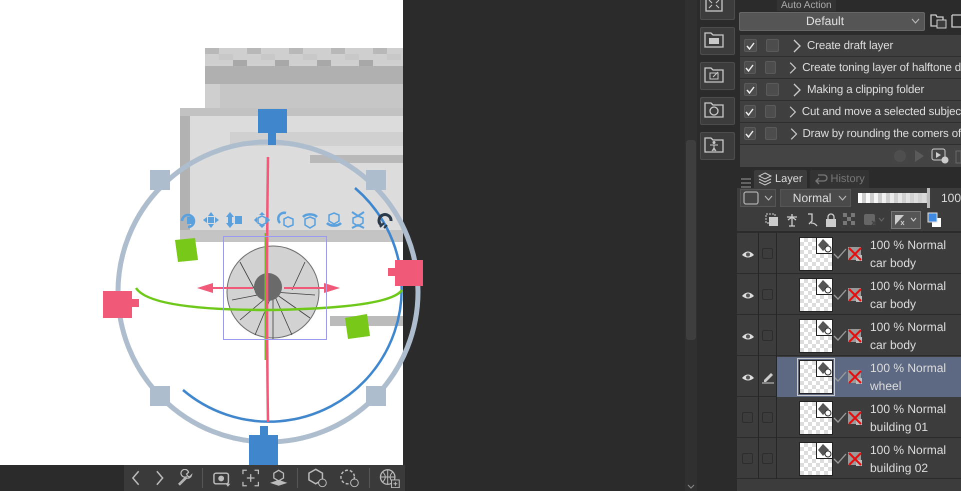  Describe the element at coordinates (765, 179) in the screenshot. I see `layers-icon` at that location.